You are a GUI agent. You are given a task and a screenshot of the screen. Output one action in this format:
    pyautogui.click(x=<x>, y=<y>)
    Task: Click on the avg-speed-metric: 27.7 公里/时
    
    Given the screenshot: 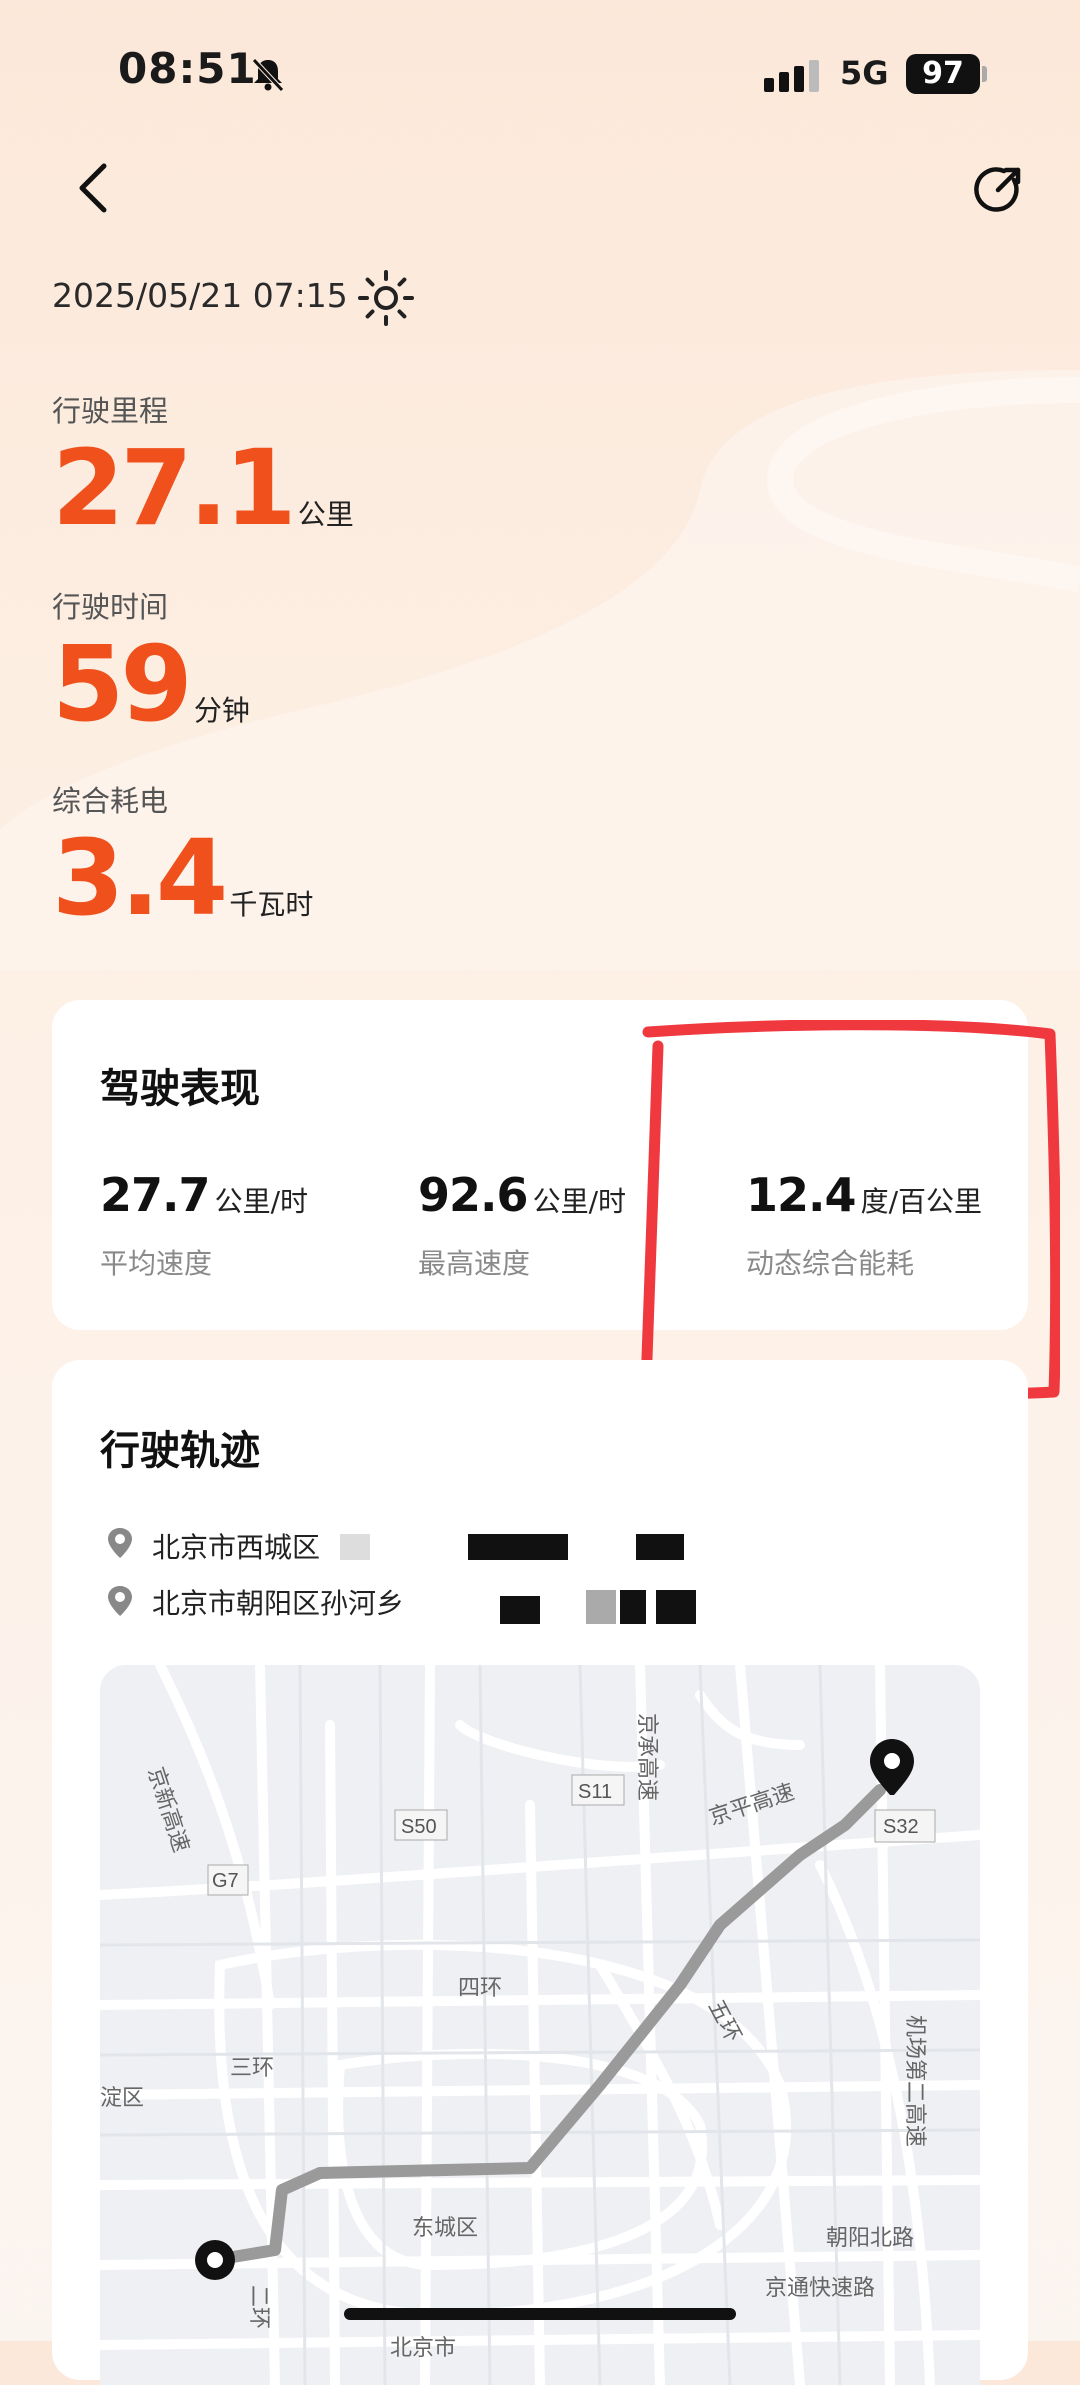 What is the action you would take?
    pyautogui.click(x=204, y=1195)
    